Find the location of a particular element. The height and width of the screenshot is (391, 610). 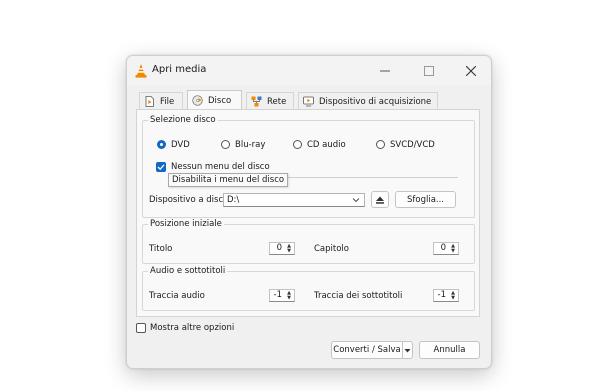

tooltip-text: Disabilita i menu del disco is located at coordinates (228, 180).